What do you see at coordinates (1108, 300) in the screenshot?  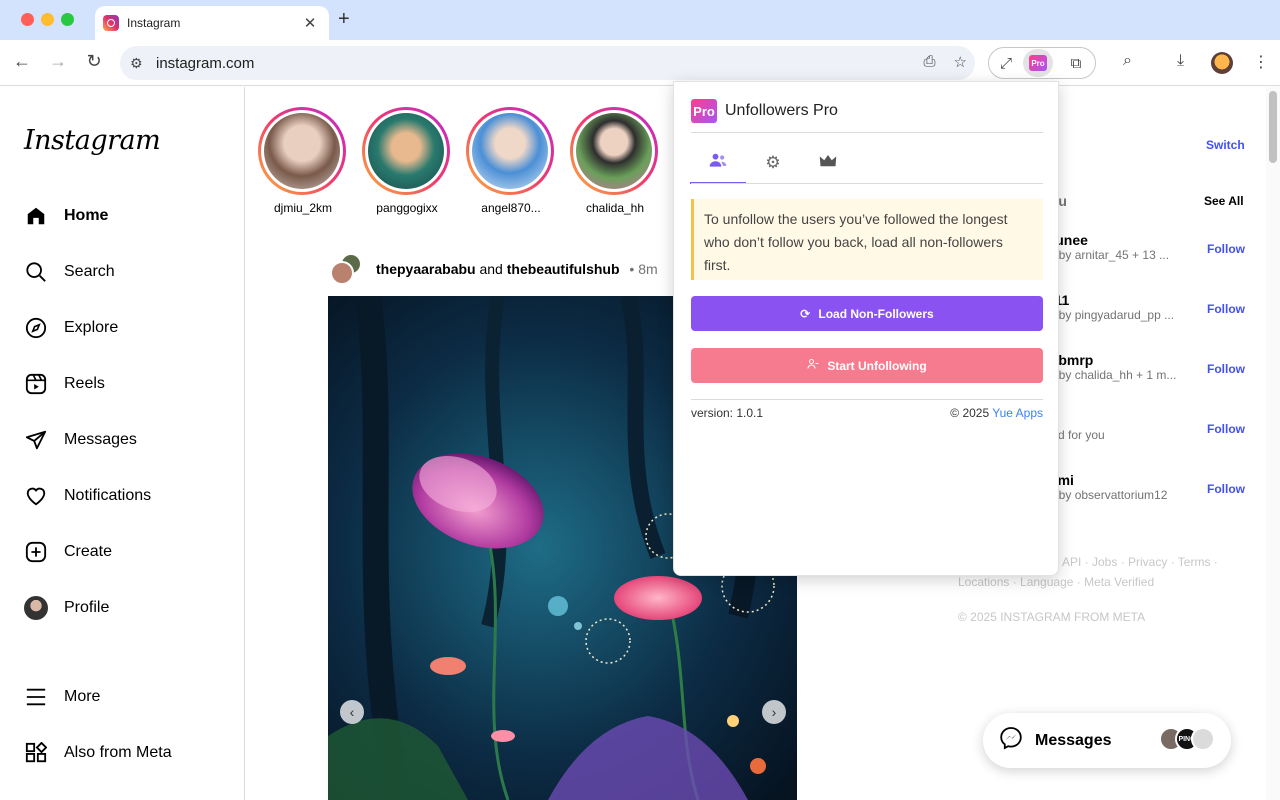 I see `suggestion-username: in11` at bounding box center [1108, 300].